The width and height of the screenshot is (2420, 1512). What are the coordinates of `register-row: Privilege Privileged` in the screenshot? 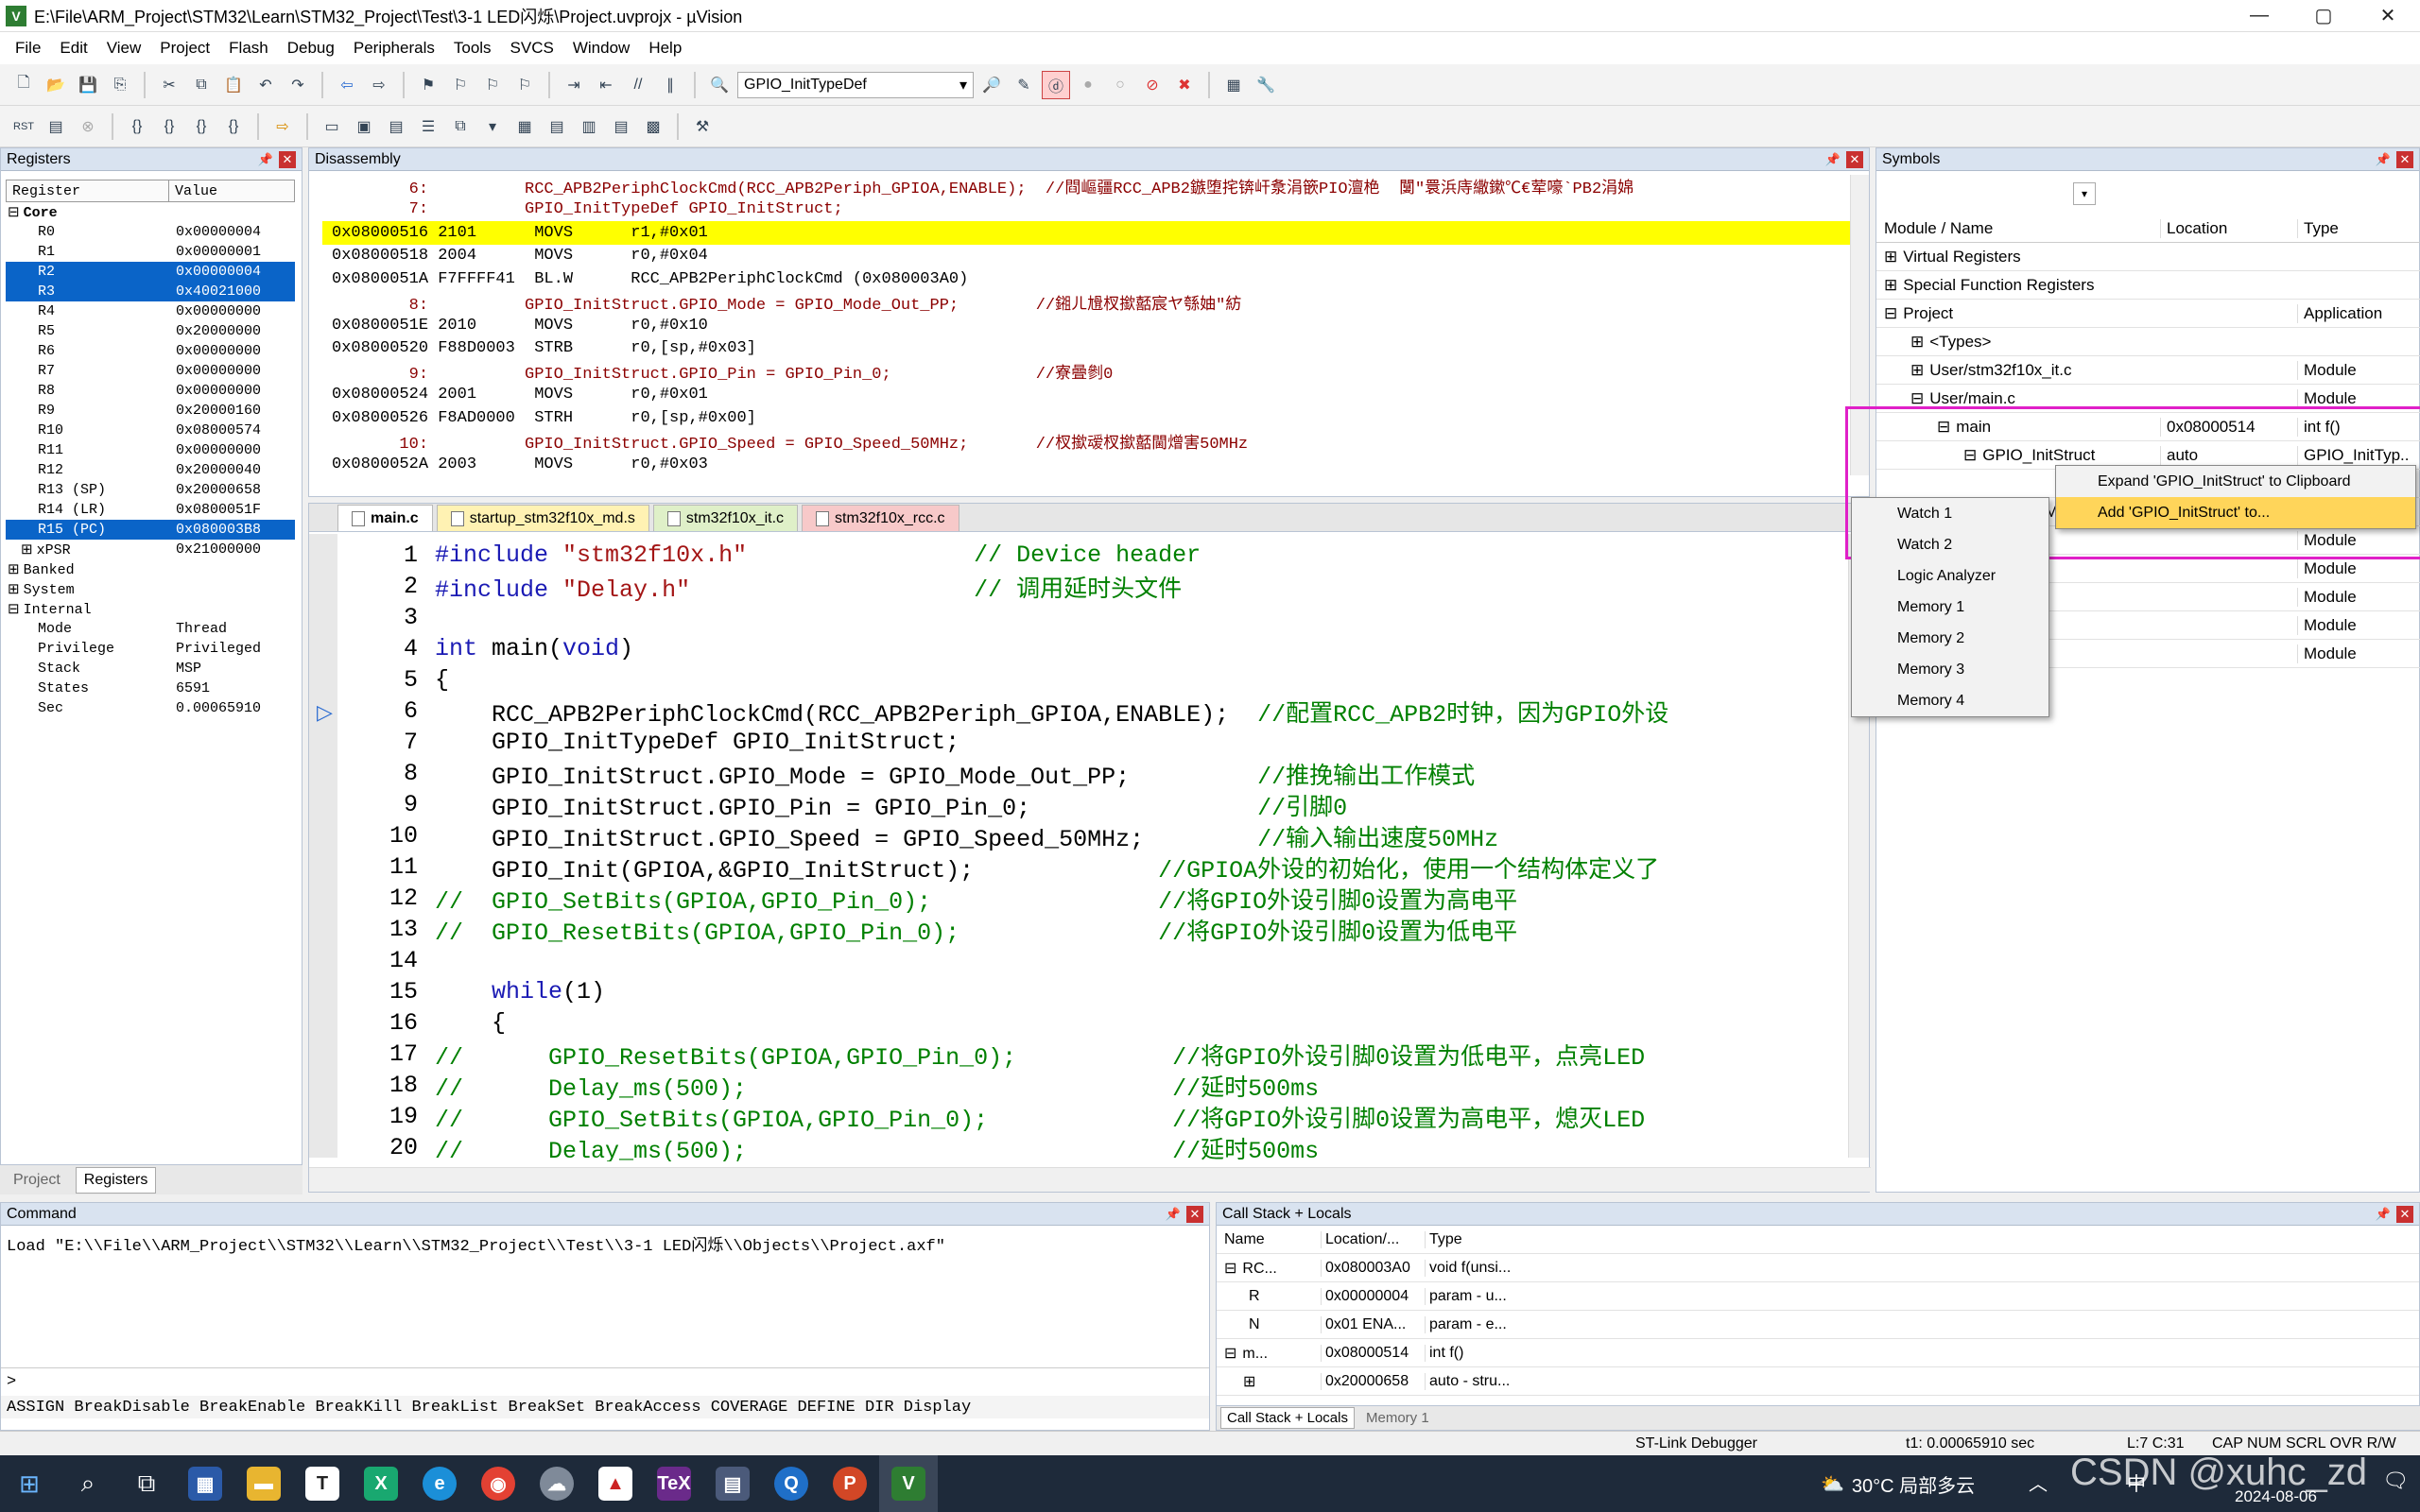 It's located at (150, 649).